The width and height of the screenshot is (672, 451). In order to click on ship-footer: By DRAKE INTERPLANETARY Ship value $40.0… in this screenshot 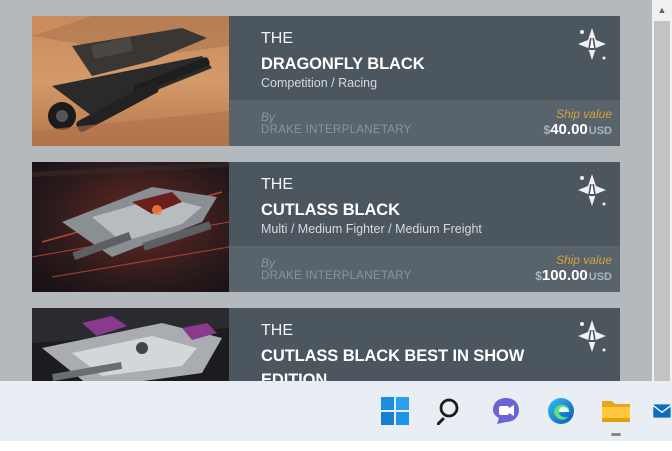, I will do `click(424, 123)`.